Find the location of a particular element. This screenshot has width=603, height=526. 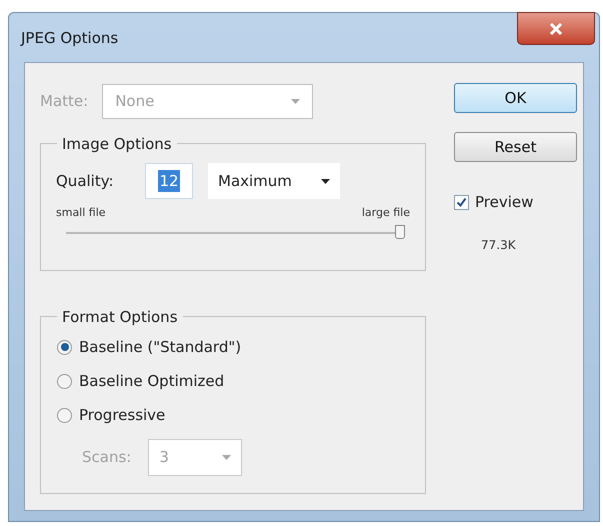

window-title: JPEG Options is located at coordinates (69, 38).